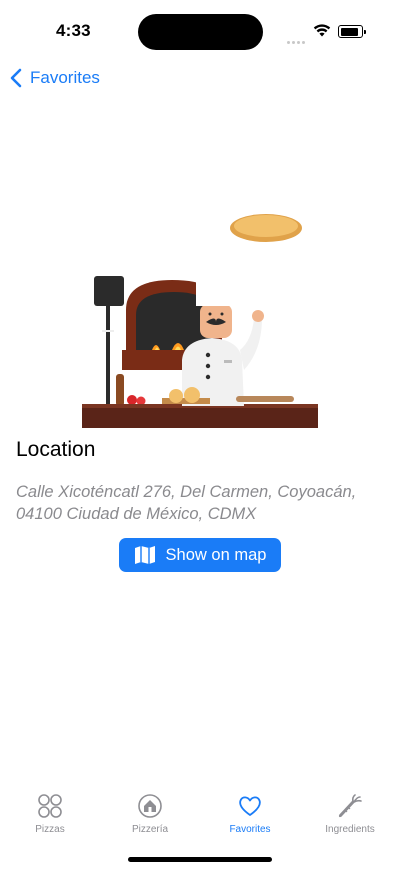  Describe the element at coordinates (16, 78) in the screenshot. I see `chevron-left-icon` at that location.